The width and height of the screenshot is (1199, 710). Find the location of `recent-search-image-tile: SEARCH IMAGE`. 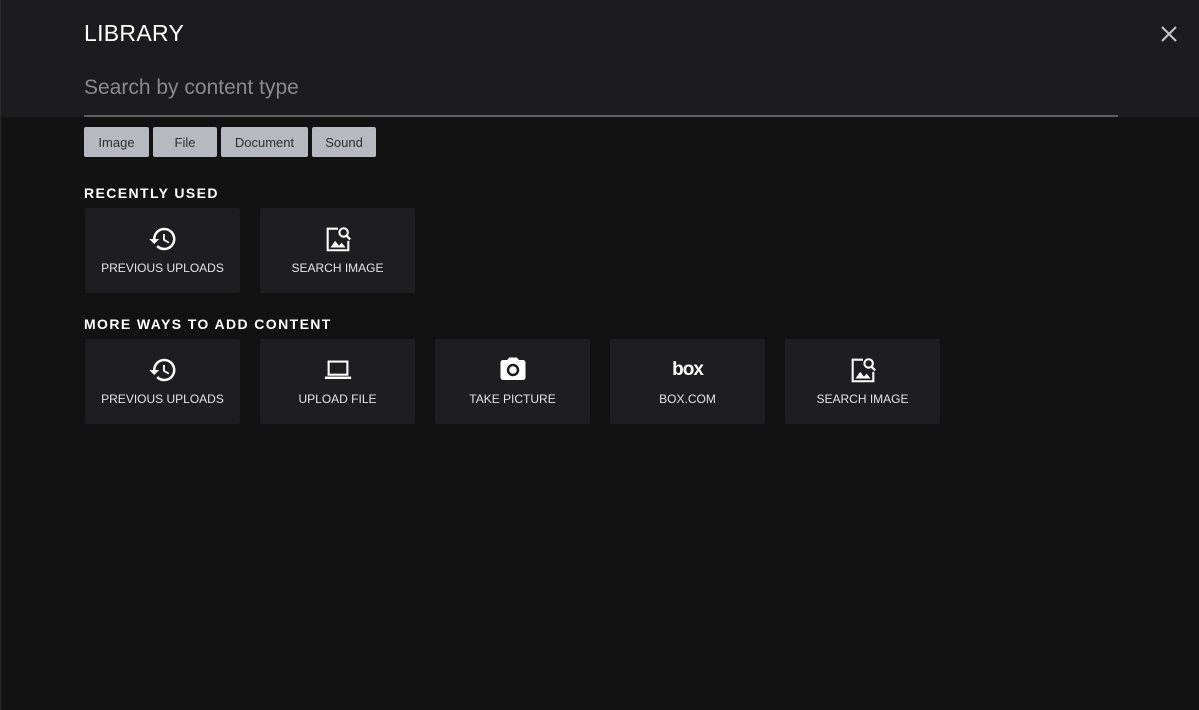

recent-search-image-tile: SEARCH IMAGE is located at coordinates (337, 250).